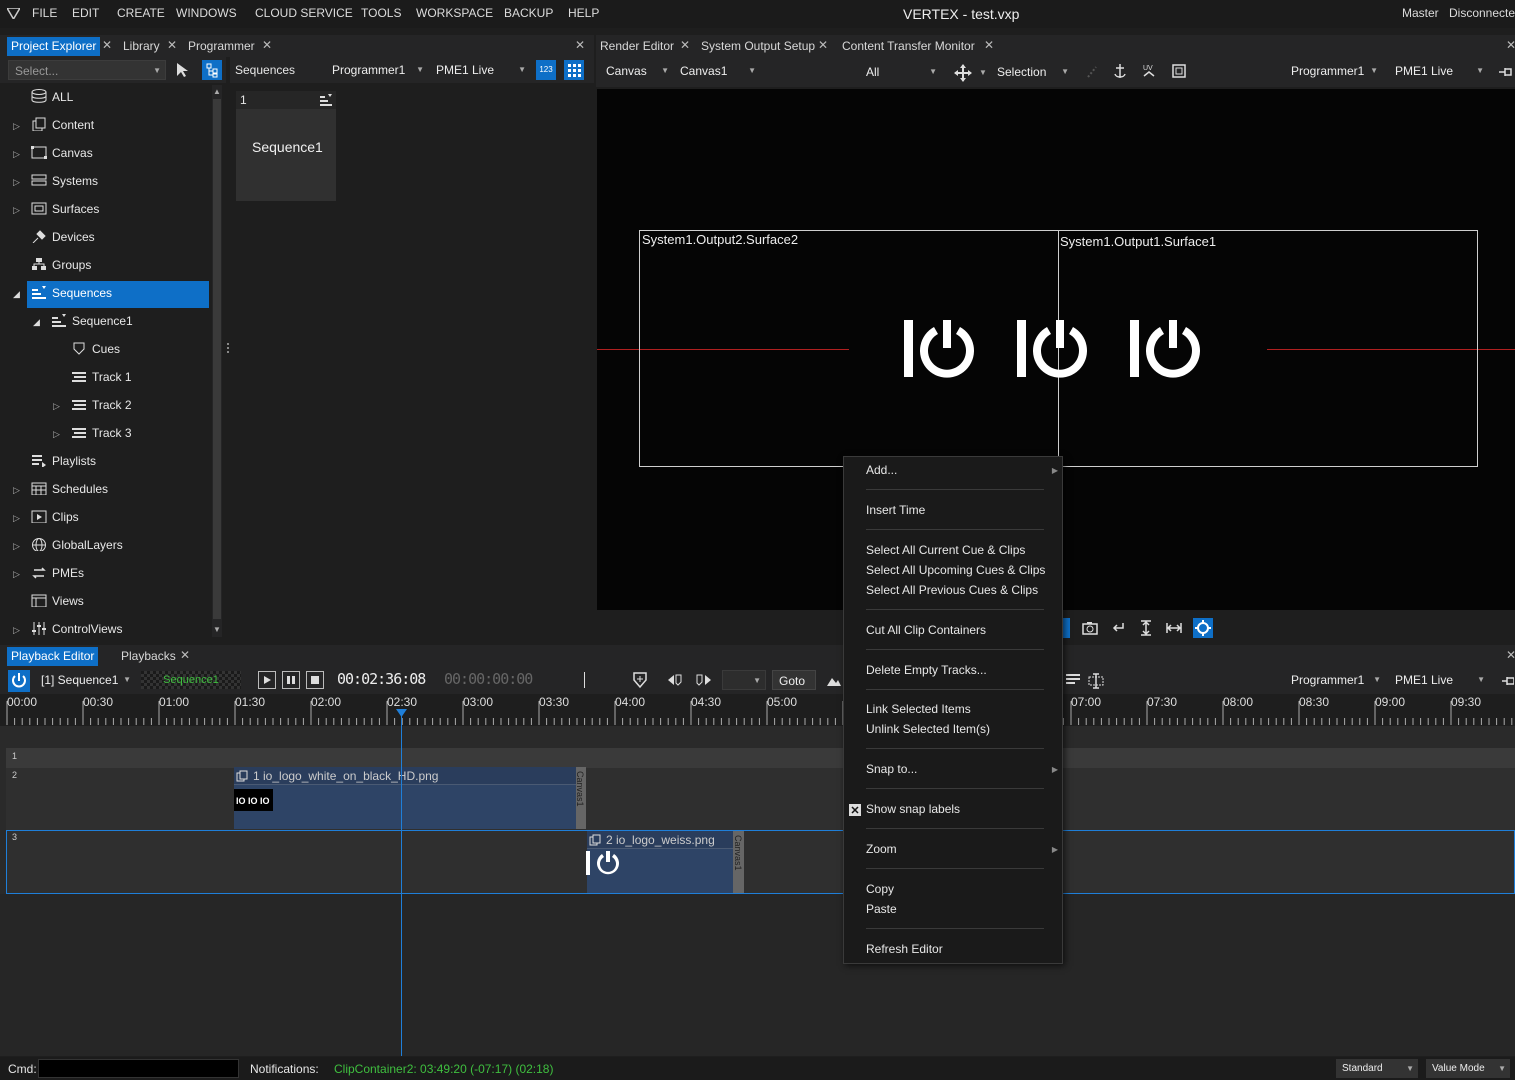 The image size is (1515, 1080). What do you see at coordinates (55, 517) in the screenshot?
I see `tree-item-clips: Clips` at bounding box center [55, 517].